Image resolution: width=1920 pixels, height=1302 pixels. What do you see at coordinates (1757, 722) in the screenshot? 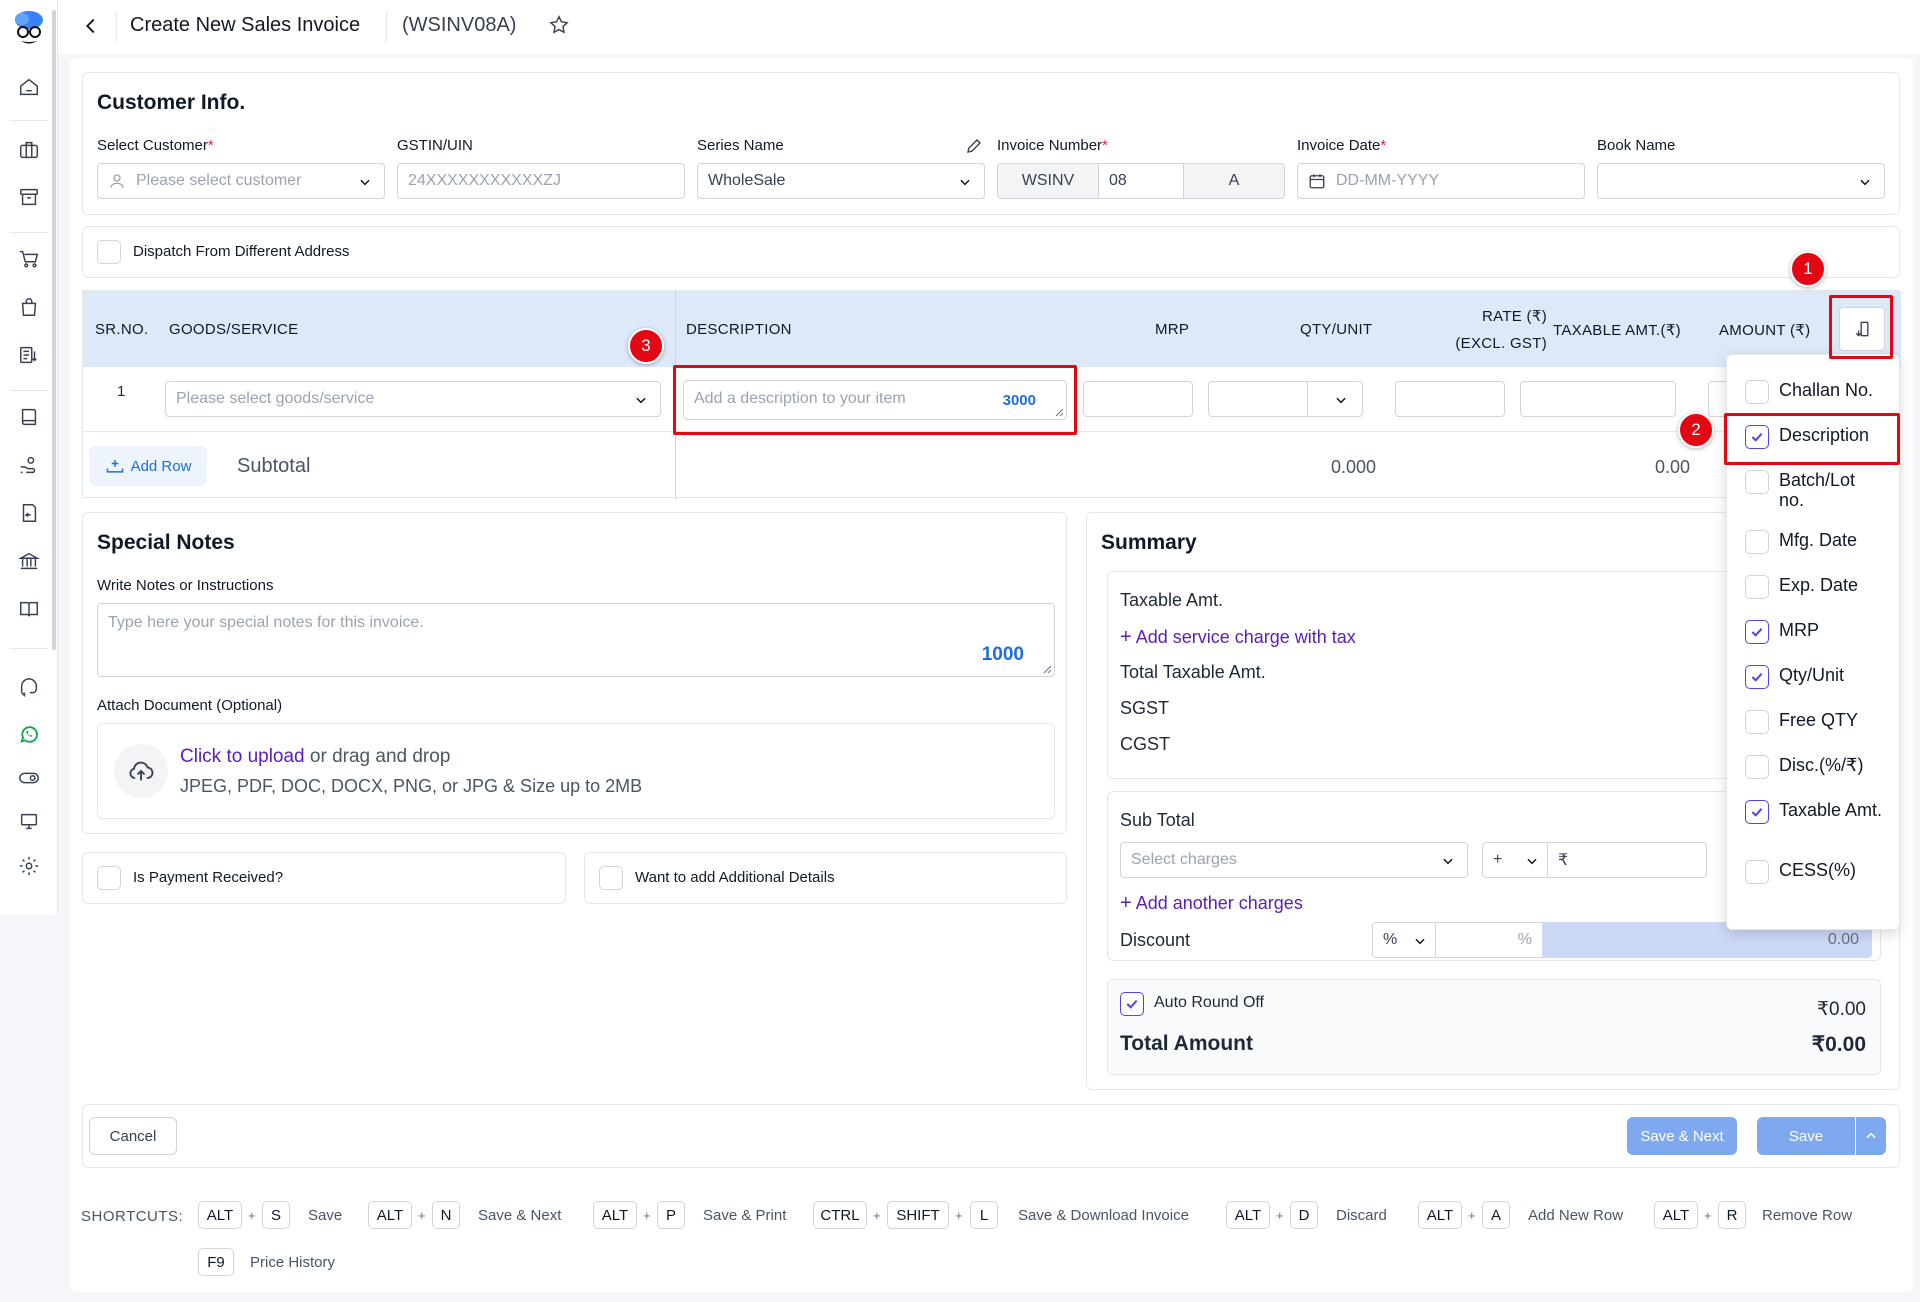
I see `free-qty-checkbox` at bounding box center [1757, 722].